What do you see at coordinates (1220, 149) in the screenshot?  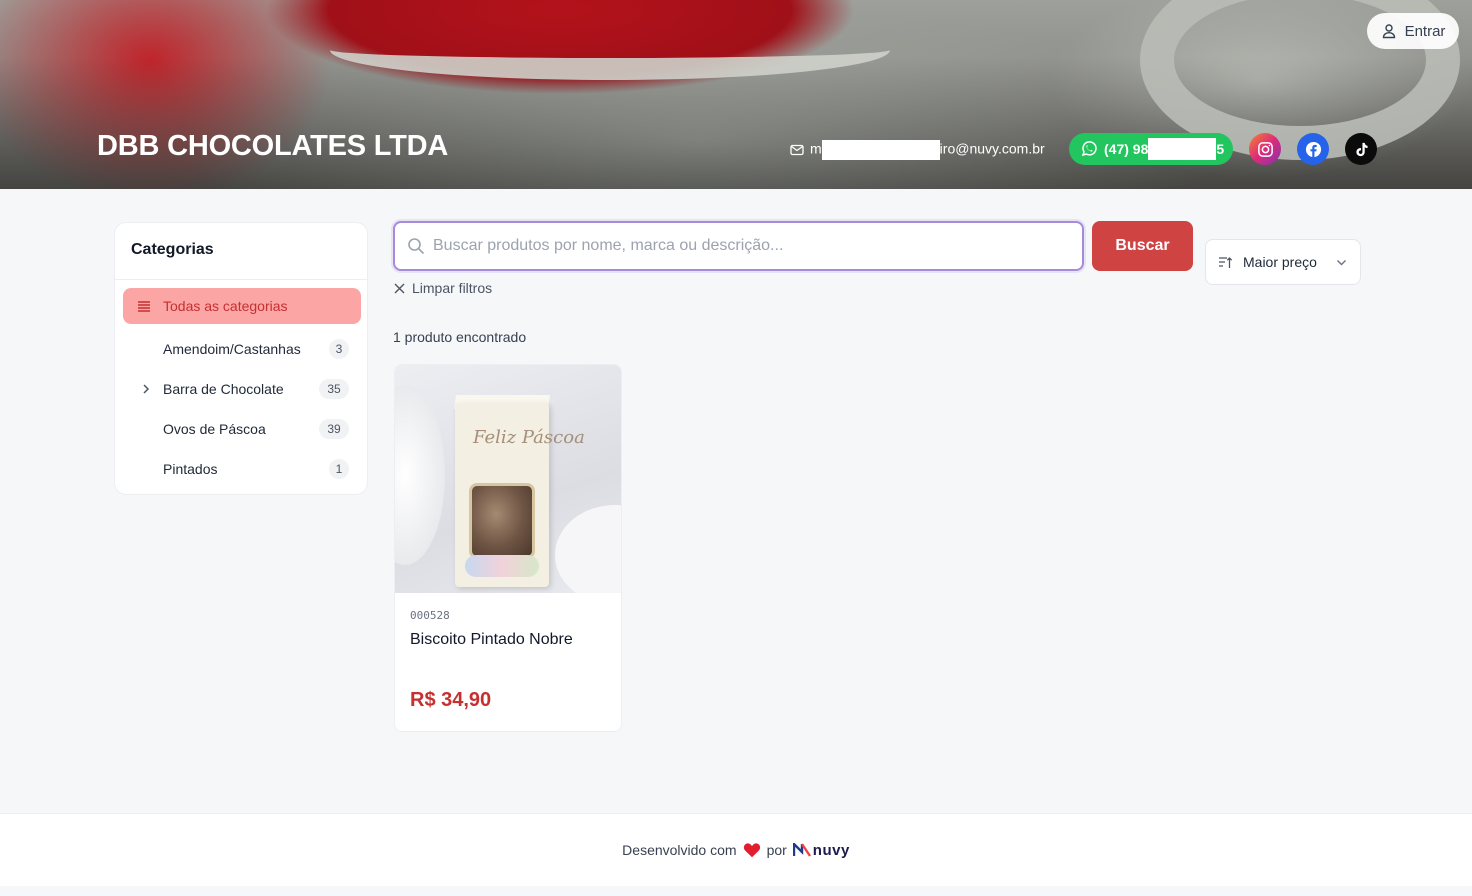 I see `whatsapp-suffix: 5` at bounding box center [1220, 149].